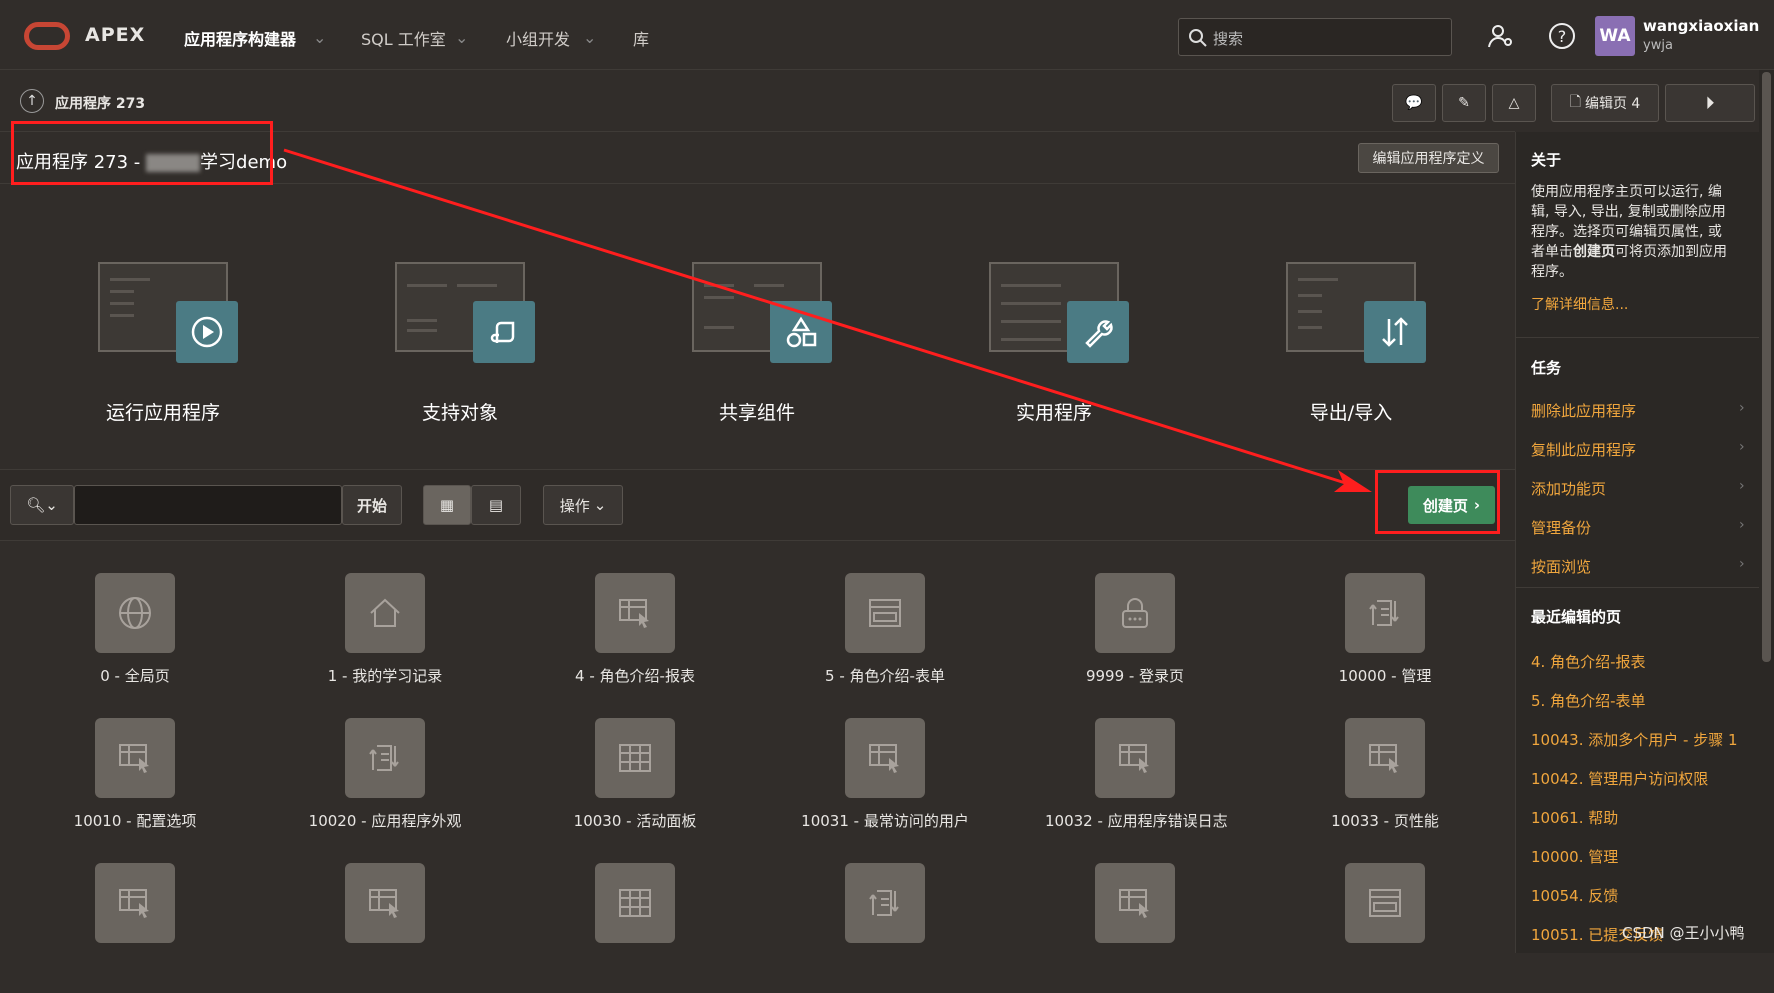  Describe the element at coordinates (1574, 817) in the screenshot. I see `recent-page-link: 10061. 帮助` at that location.